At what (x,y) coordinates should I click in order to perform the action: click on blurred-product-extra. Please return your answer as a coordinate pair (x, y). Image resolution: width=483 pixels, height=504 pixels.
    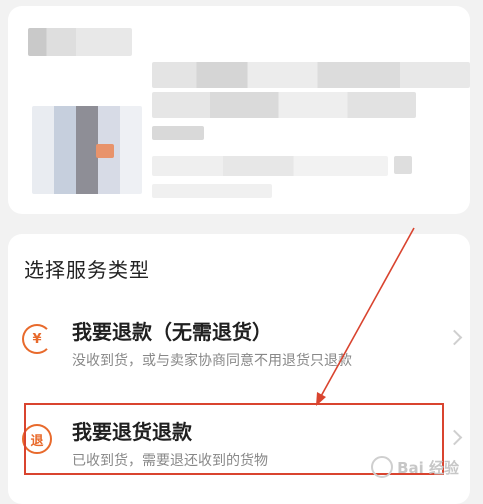
    Looking at the image, I should click on (212, 191).